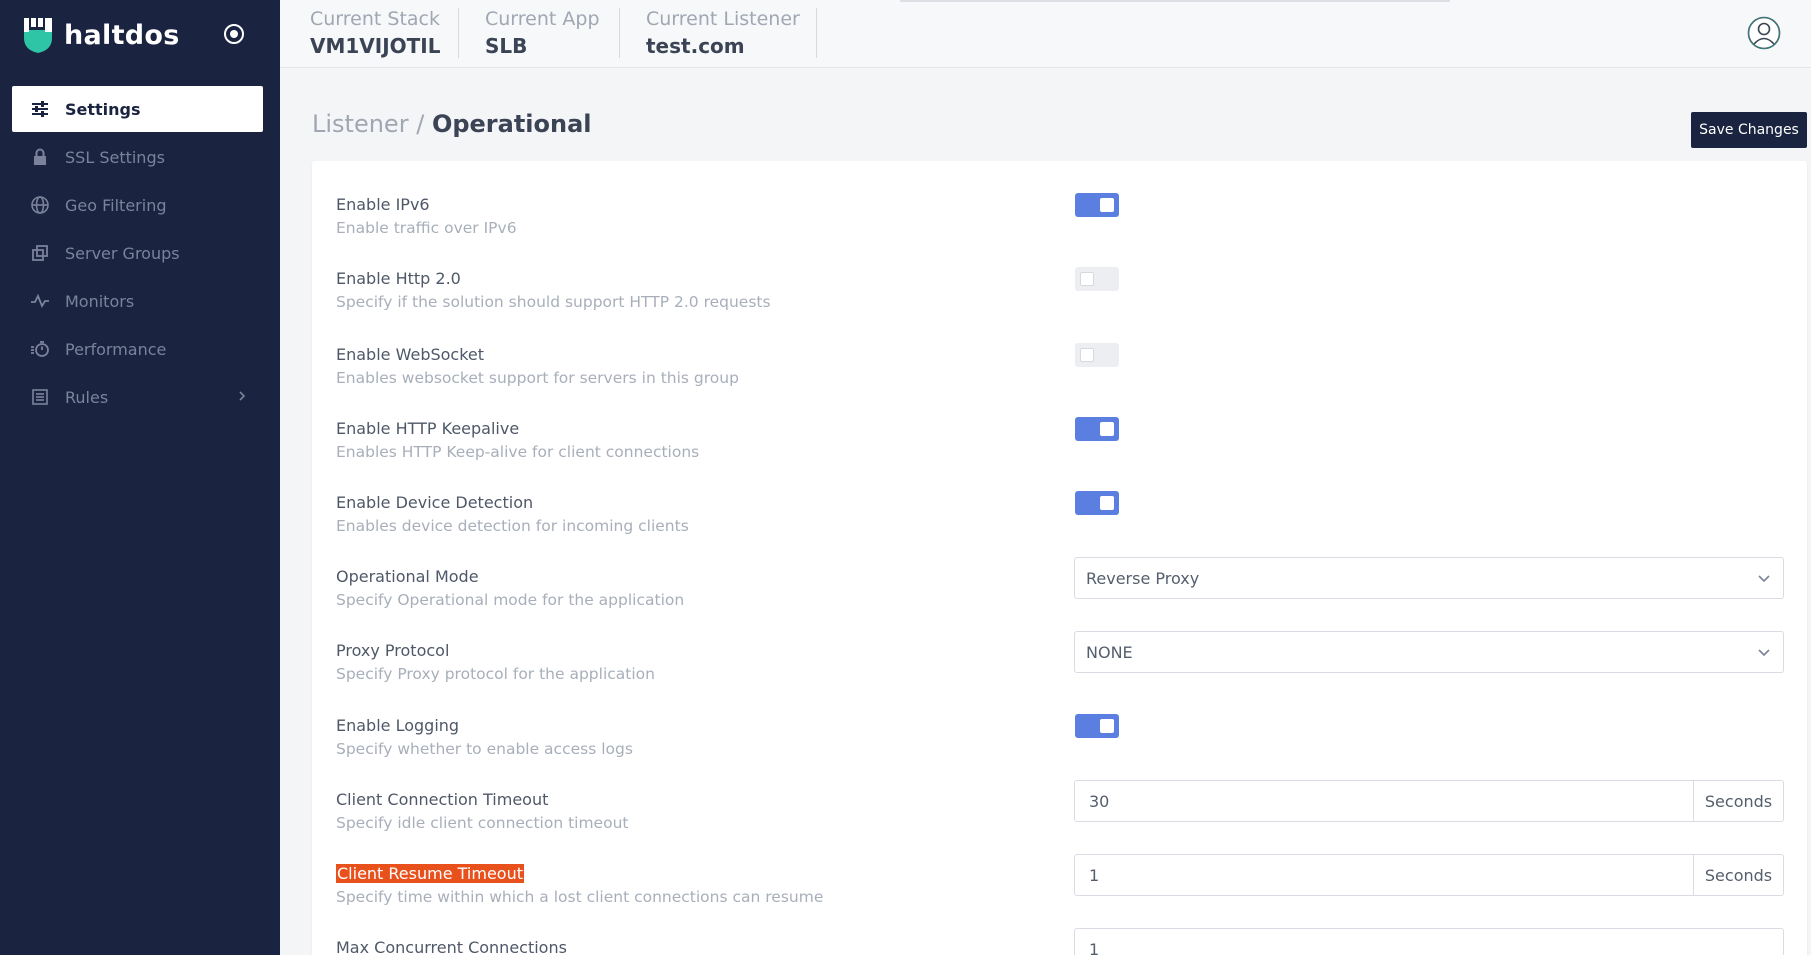 This screenshot has width=1811, height=955. I want to click on setting-title: Enable WebSocket, so click(410, 354).